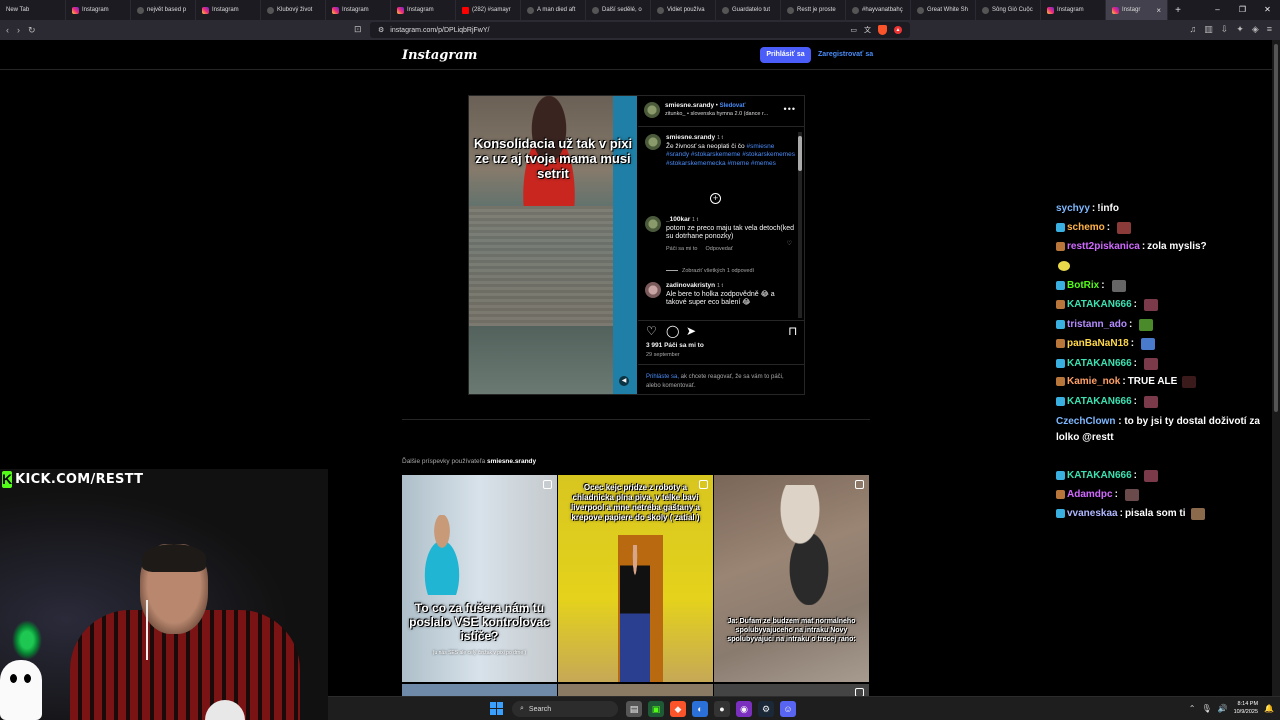 The width and height of the screenshot is (1280, 720). I want to click on screen-icon: ▭, so click(853, 30).